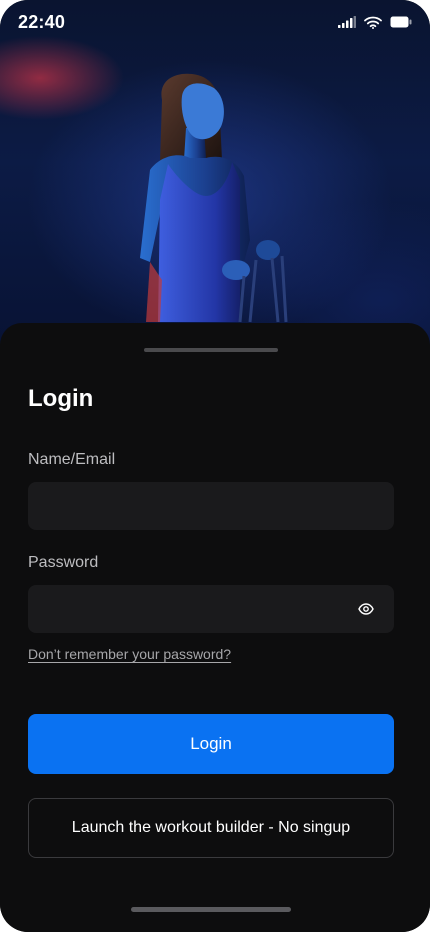  I want to click on battery-icon, so click(401, 22).